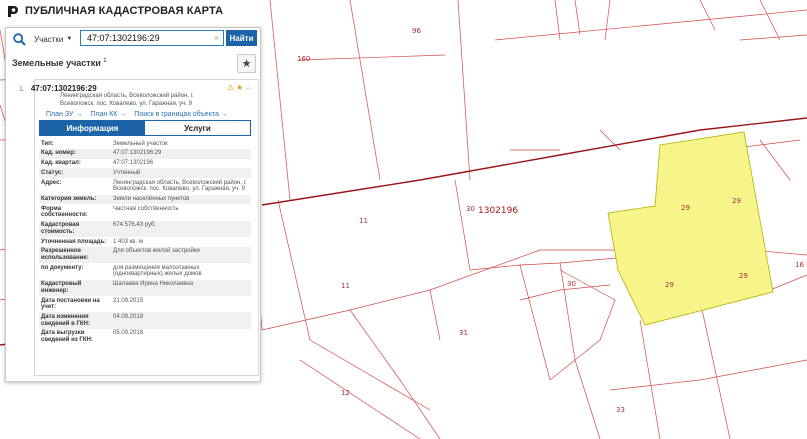 This screenshot has width=807, height=439. Describe the element at coordinates (146, 208) in the screenshot. I see `info-row-value: Частная собственность` at that location.